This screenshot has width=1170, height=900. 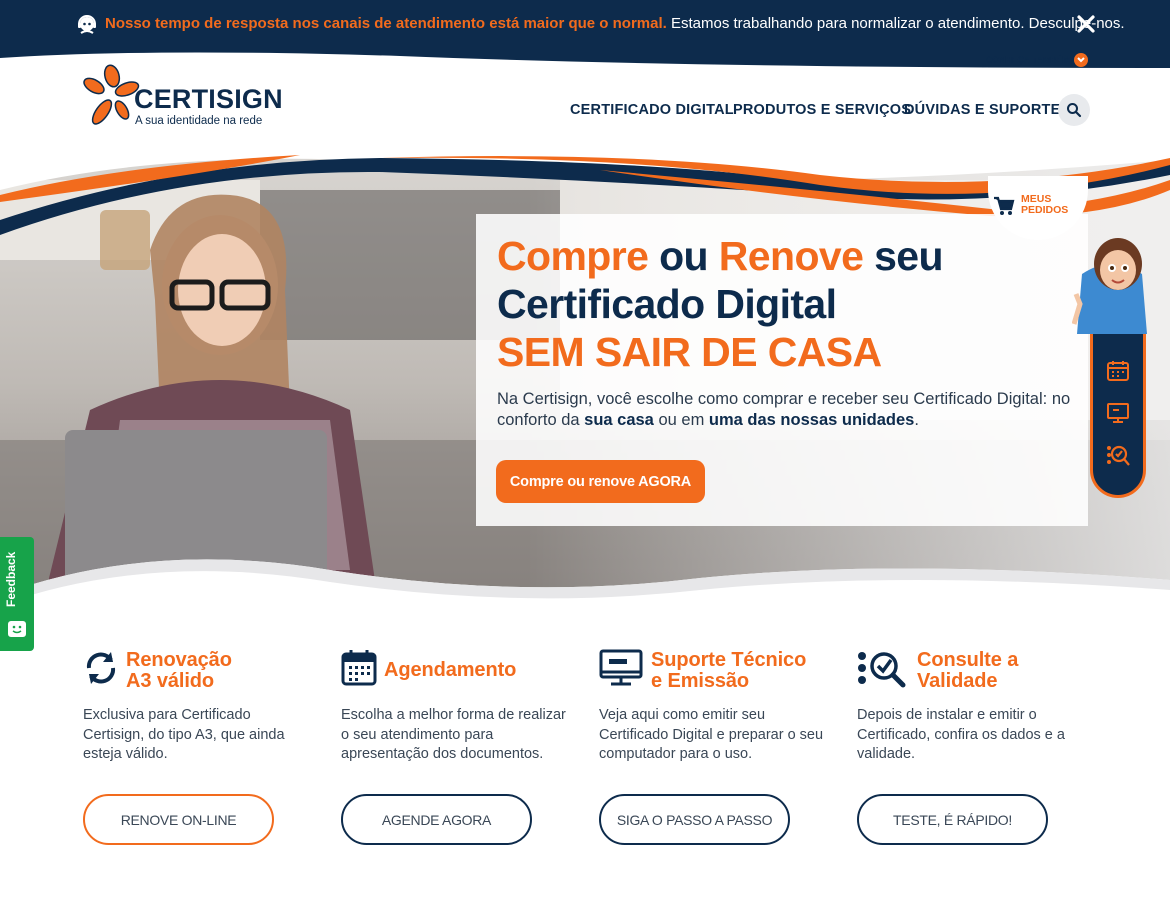 What do you see at coordinates (689, 352) in the screenshot?
I see `hero-title-line-3: SEM SAIR DE CASA` at bounding box center [689, 352].